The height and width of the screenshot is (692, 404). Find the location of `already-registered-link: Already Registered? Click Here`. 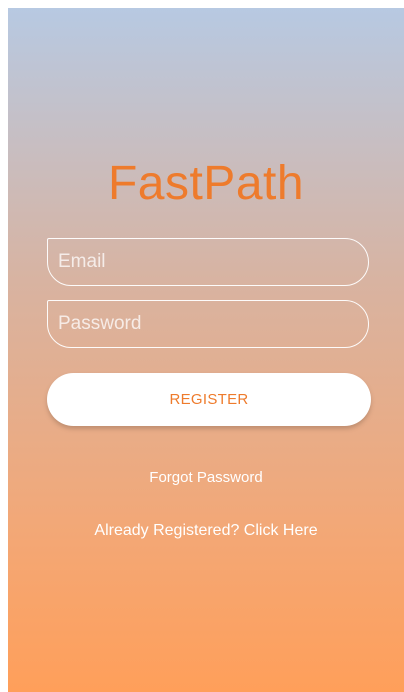

already-registered-link: Already Registered? Click Here is located at coordinates (206, 531).